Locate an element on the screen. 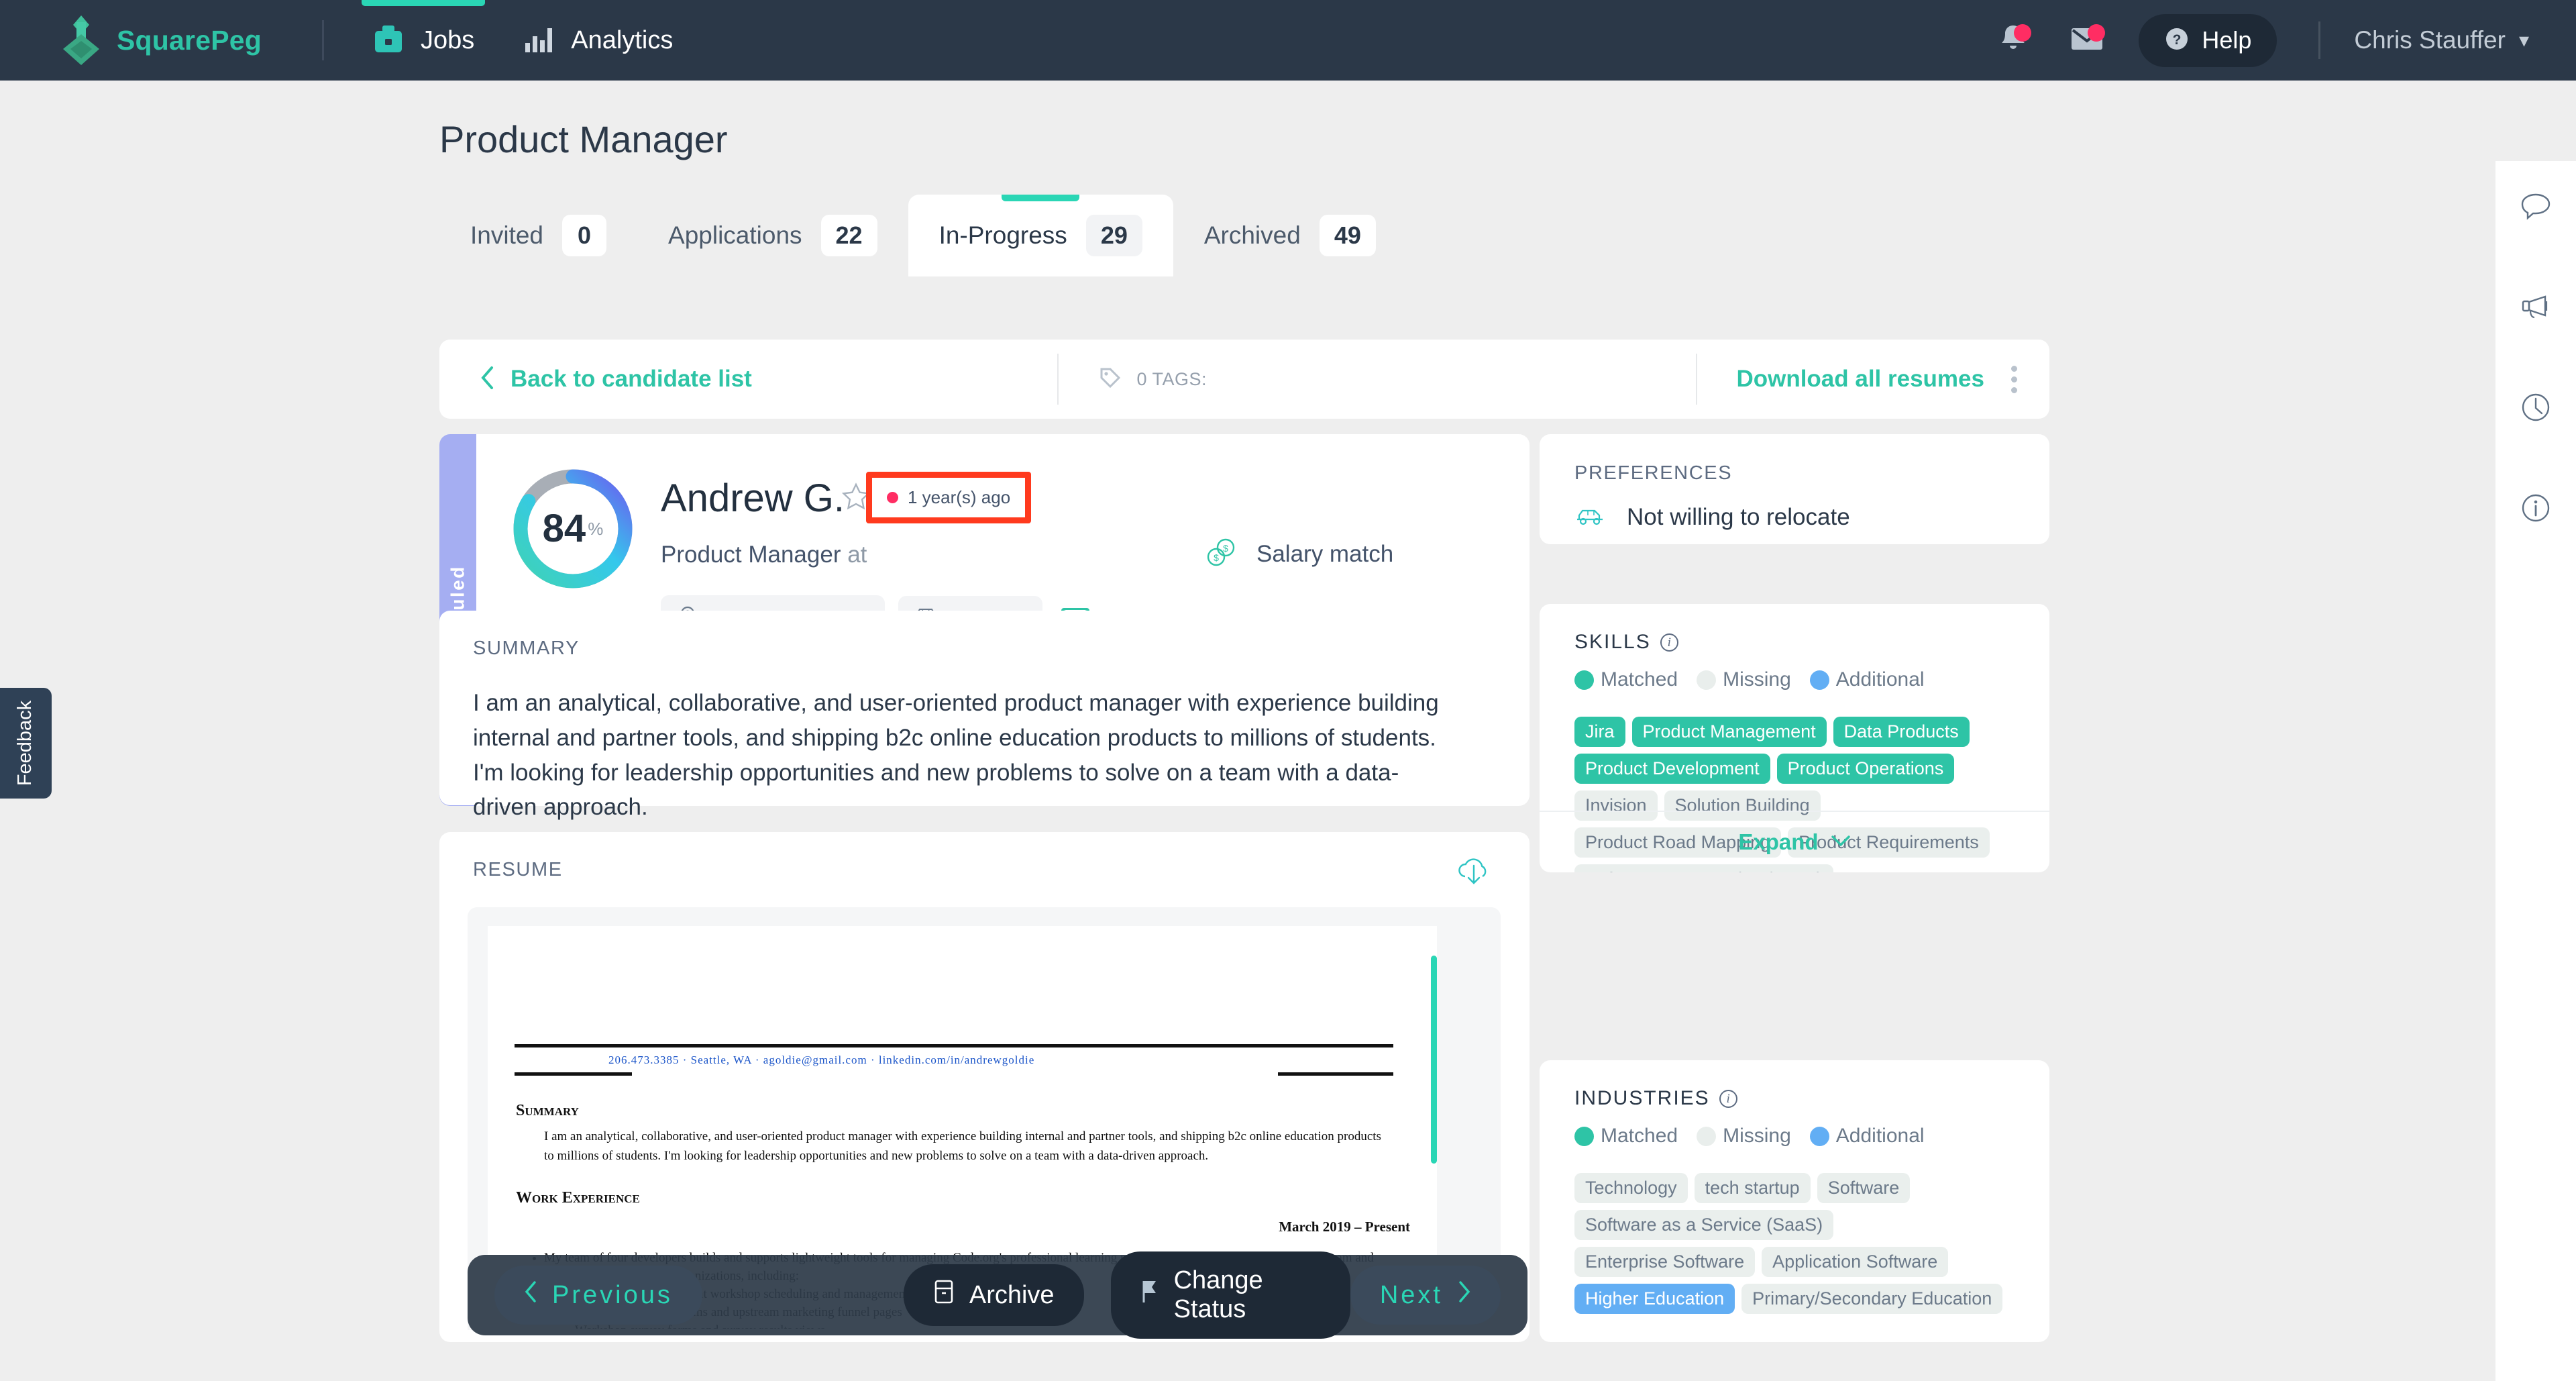 This screenshot has width=2576, height=1381. industry-chip: Higher Education is located at coordinates (1654, 1299).